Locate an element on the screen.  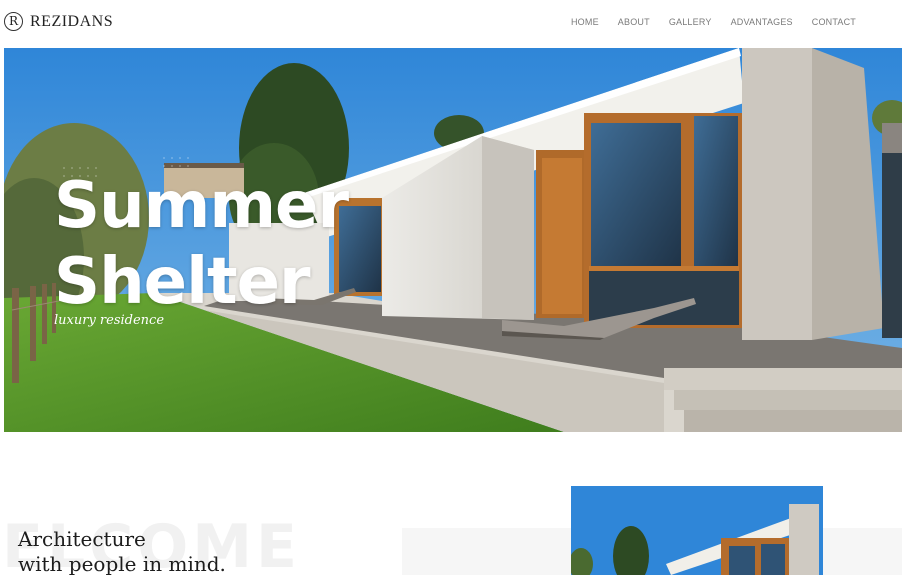
nav-advantages: ADVANTAGES is located at coordinates (762, 22).